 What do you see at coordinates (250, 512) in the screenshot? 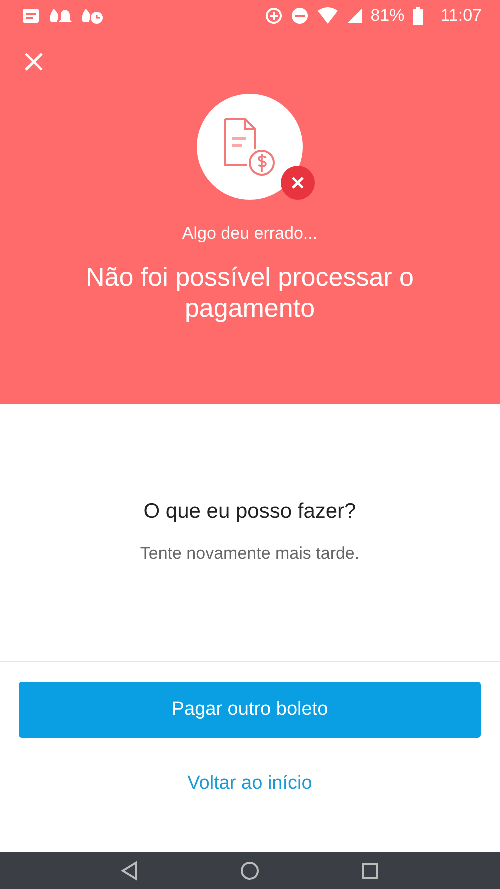
I see `help-question: O que eu posso fazer?` at bounding box center [250, 512].